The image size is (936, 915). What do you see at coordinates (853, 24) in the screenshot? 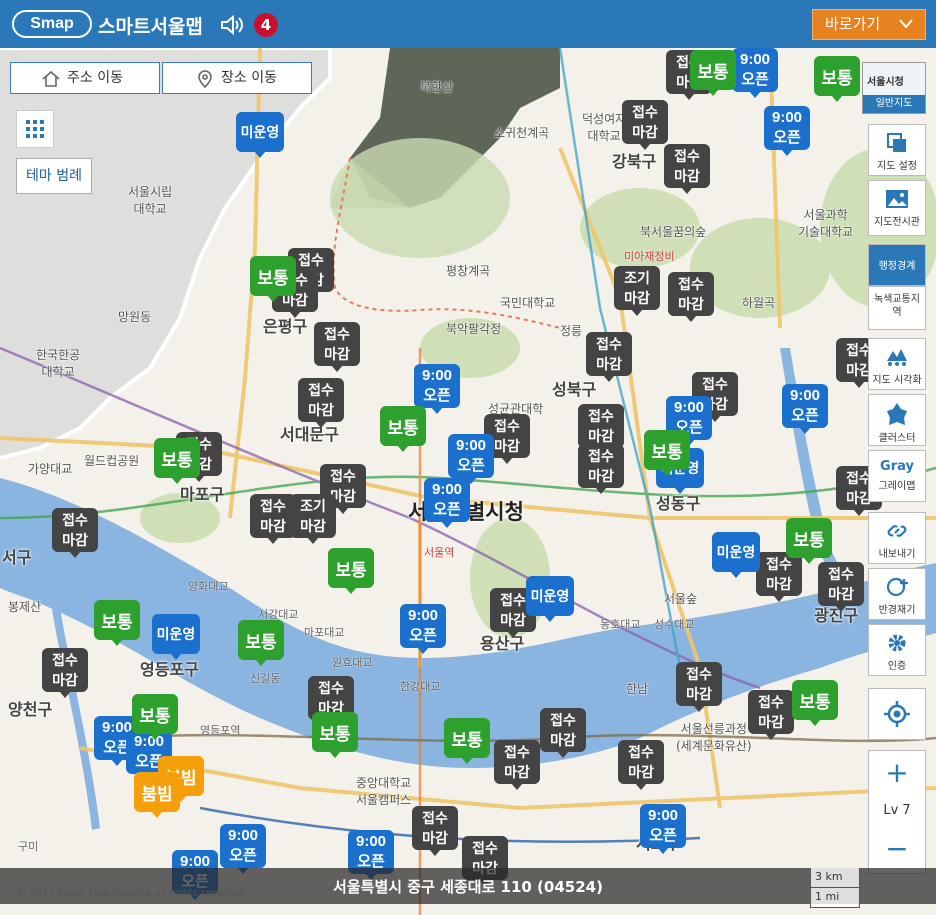
I see `shortcut-label: 바로가기` at bounding box center [853, 24].